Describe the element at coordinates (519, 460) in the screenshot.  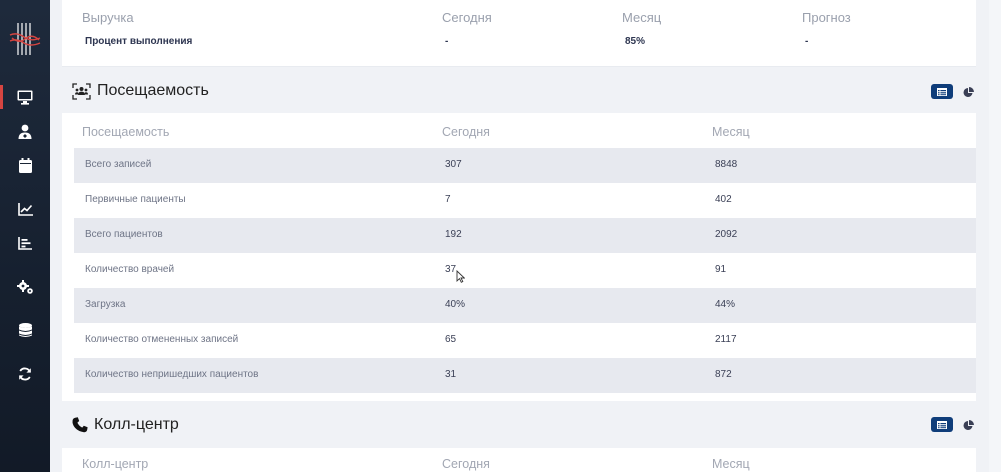
I see `callcenter-card: Колл-центр Сегодня Месяц` at that location.